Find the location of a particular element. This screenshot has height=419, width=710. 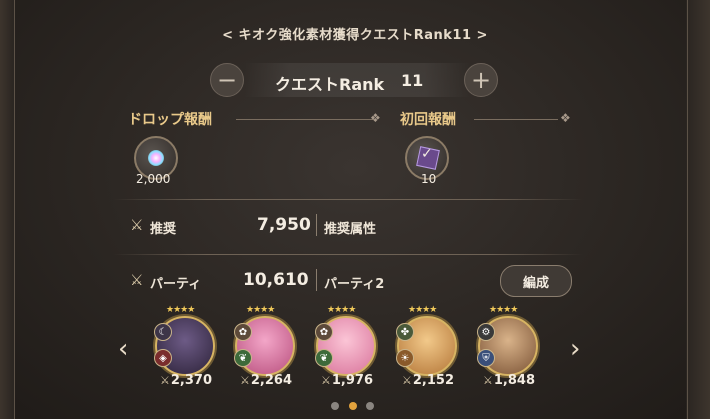

recommend-label: 推奨 is located at coordinates (163, 229).